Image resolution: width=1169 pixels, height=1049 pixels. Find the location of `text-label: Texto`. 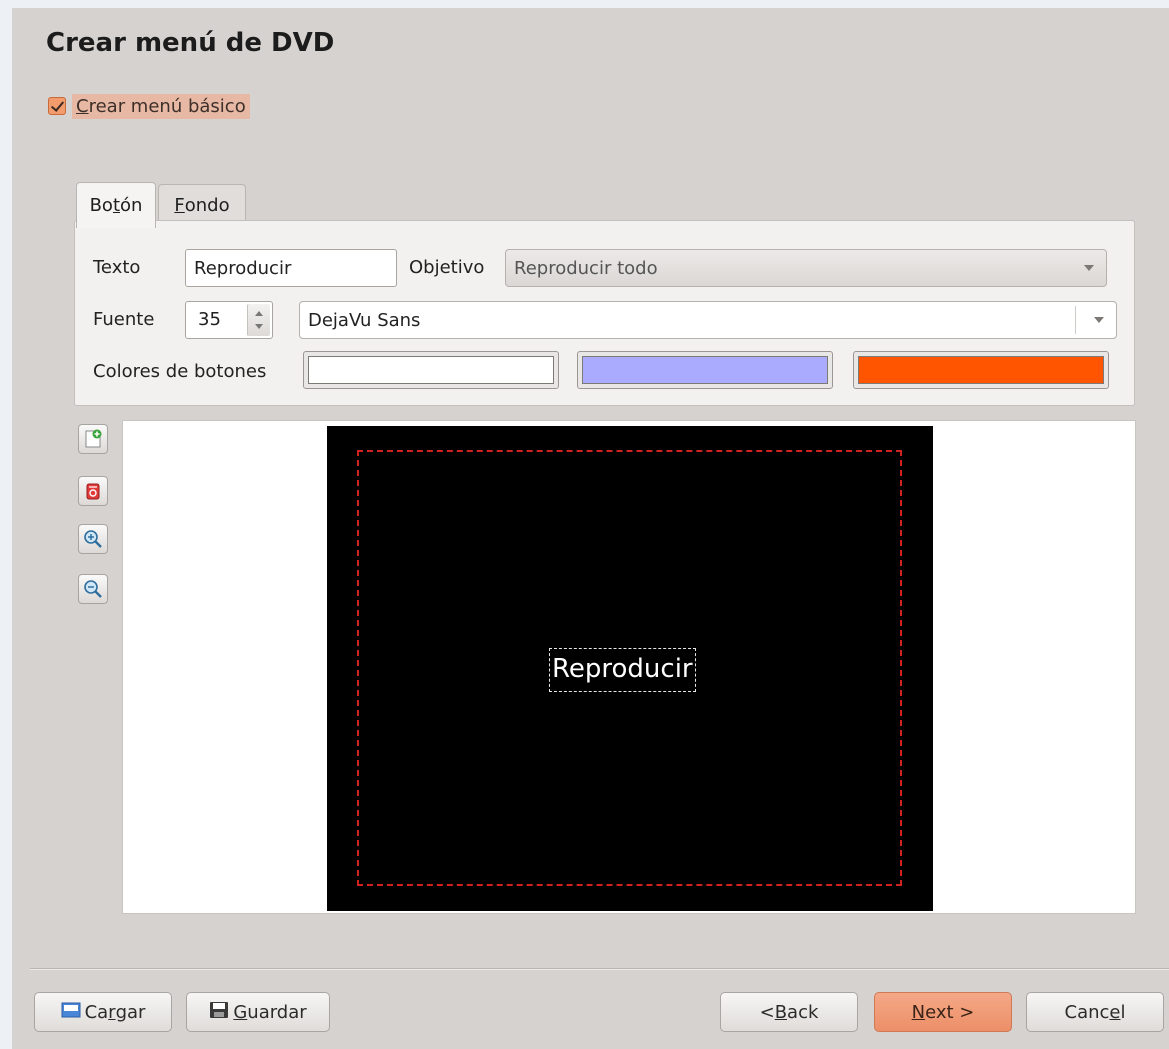

text-label: Texto is located at coordinates (117, 267).